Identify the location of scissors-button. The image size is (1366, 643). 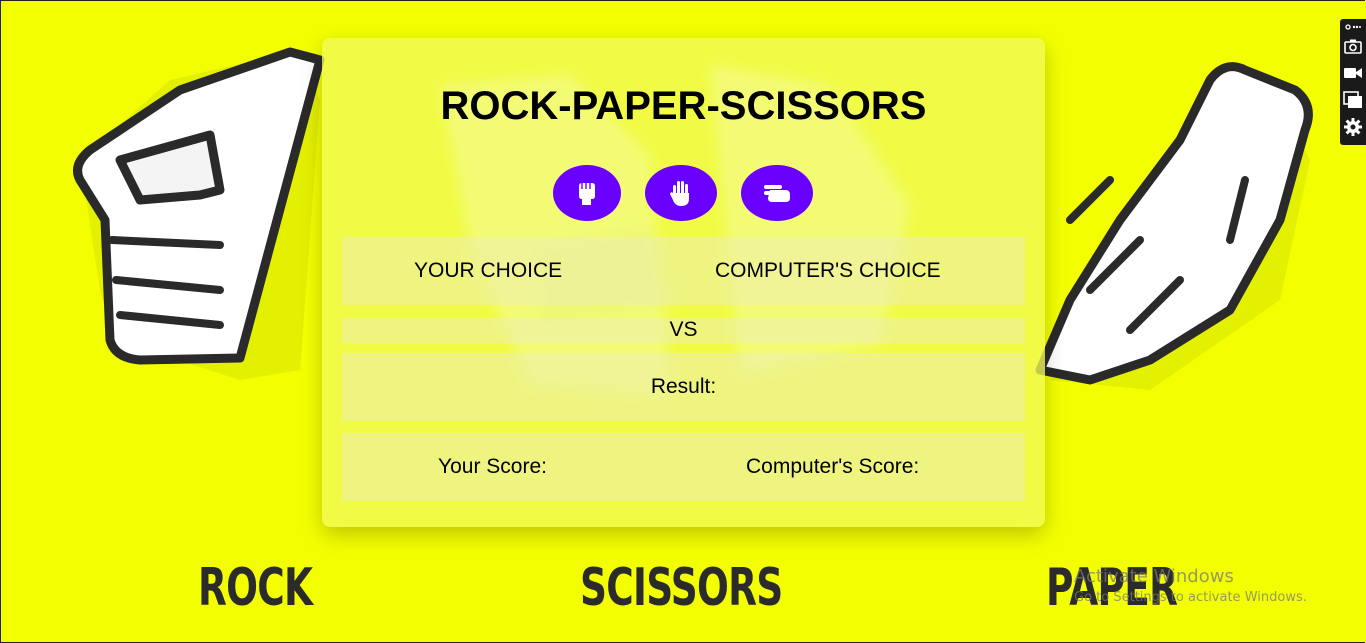
(777, 193).